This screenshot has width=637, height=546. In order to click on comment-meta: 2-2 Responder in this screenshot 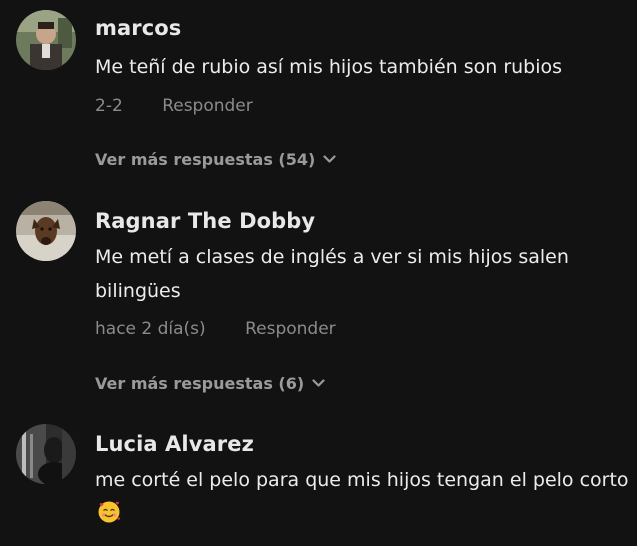, I will do `click(174, 106)`.